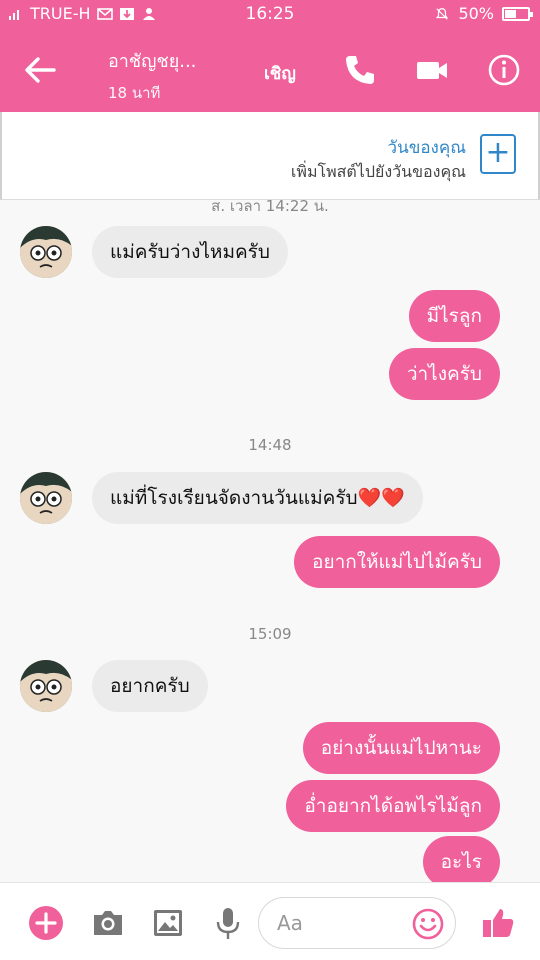  I want to click on thumbs-up-icon, so click(498, 923).